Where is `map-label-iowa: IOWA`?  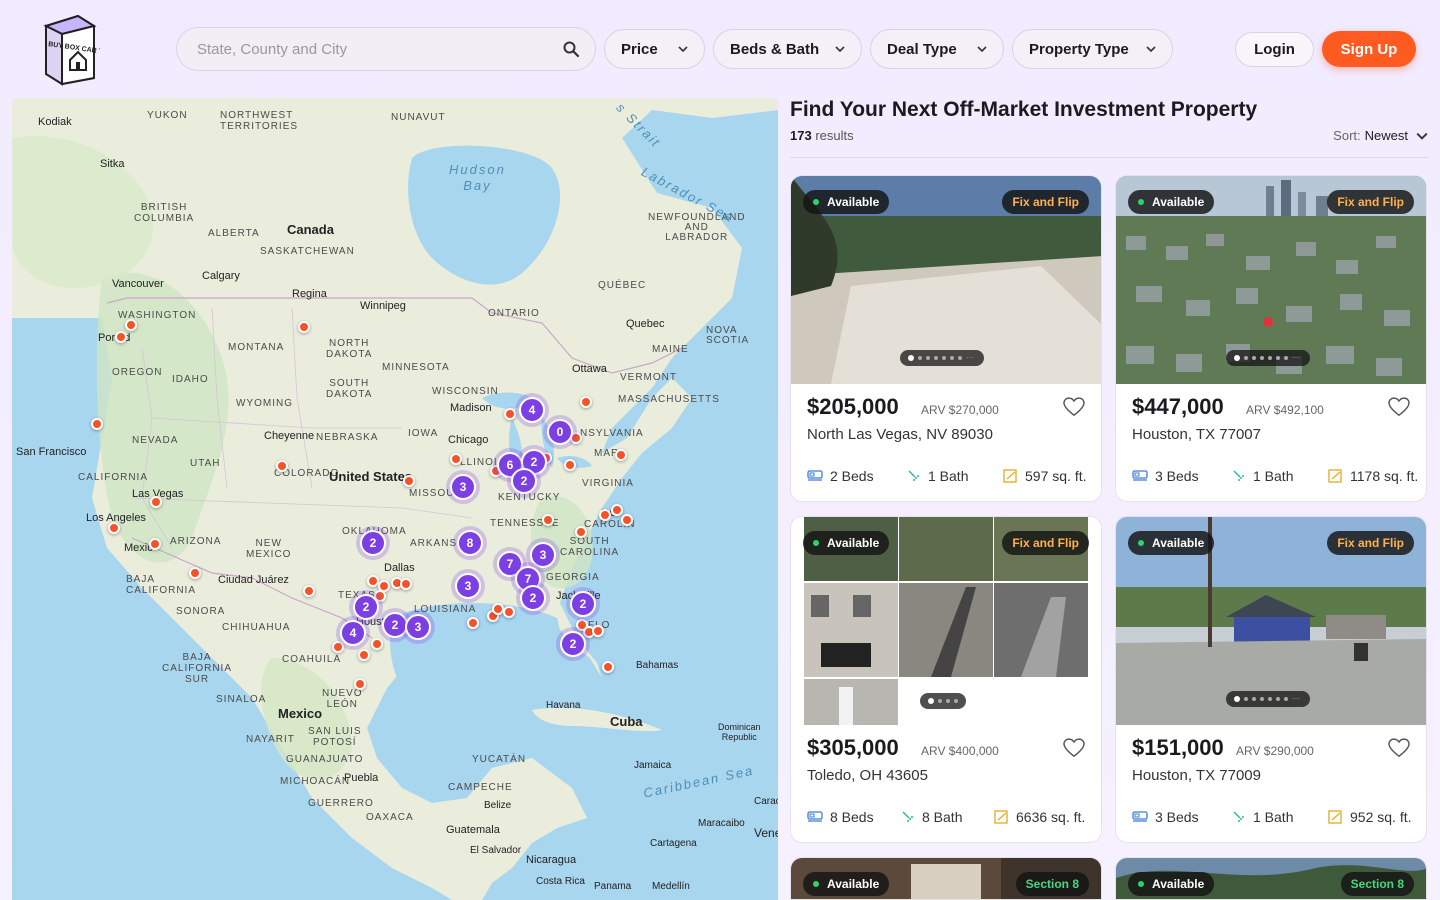 map-label-iowa: IOWA is located at coordinates (423, 433).